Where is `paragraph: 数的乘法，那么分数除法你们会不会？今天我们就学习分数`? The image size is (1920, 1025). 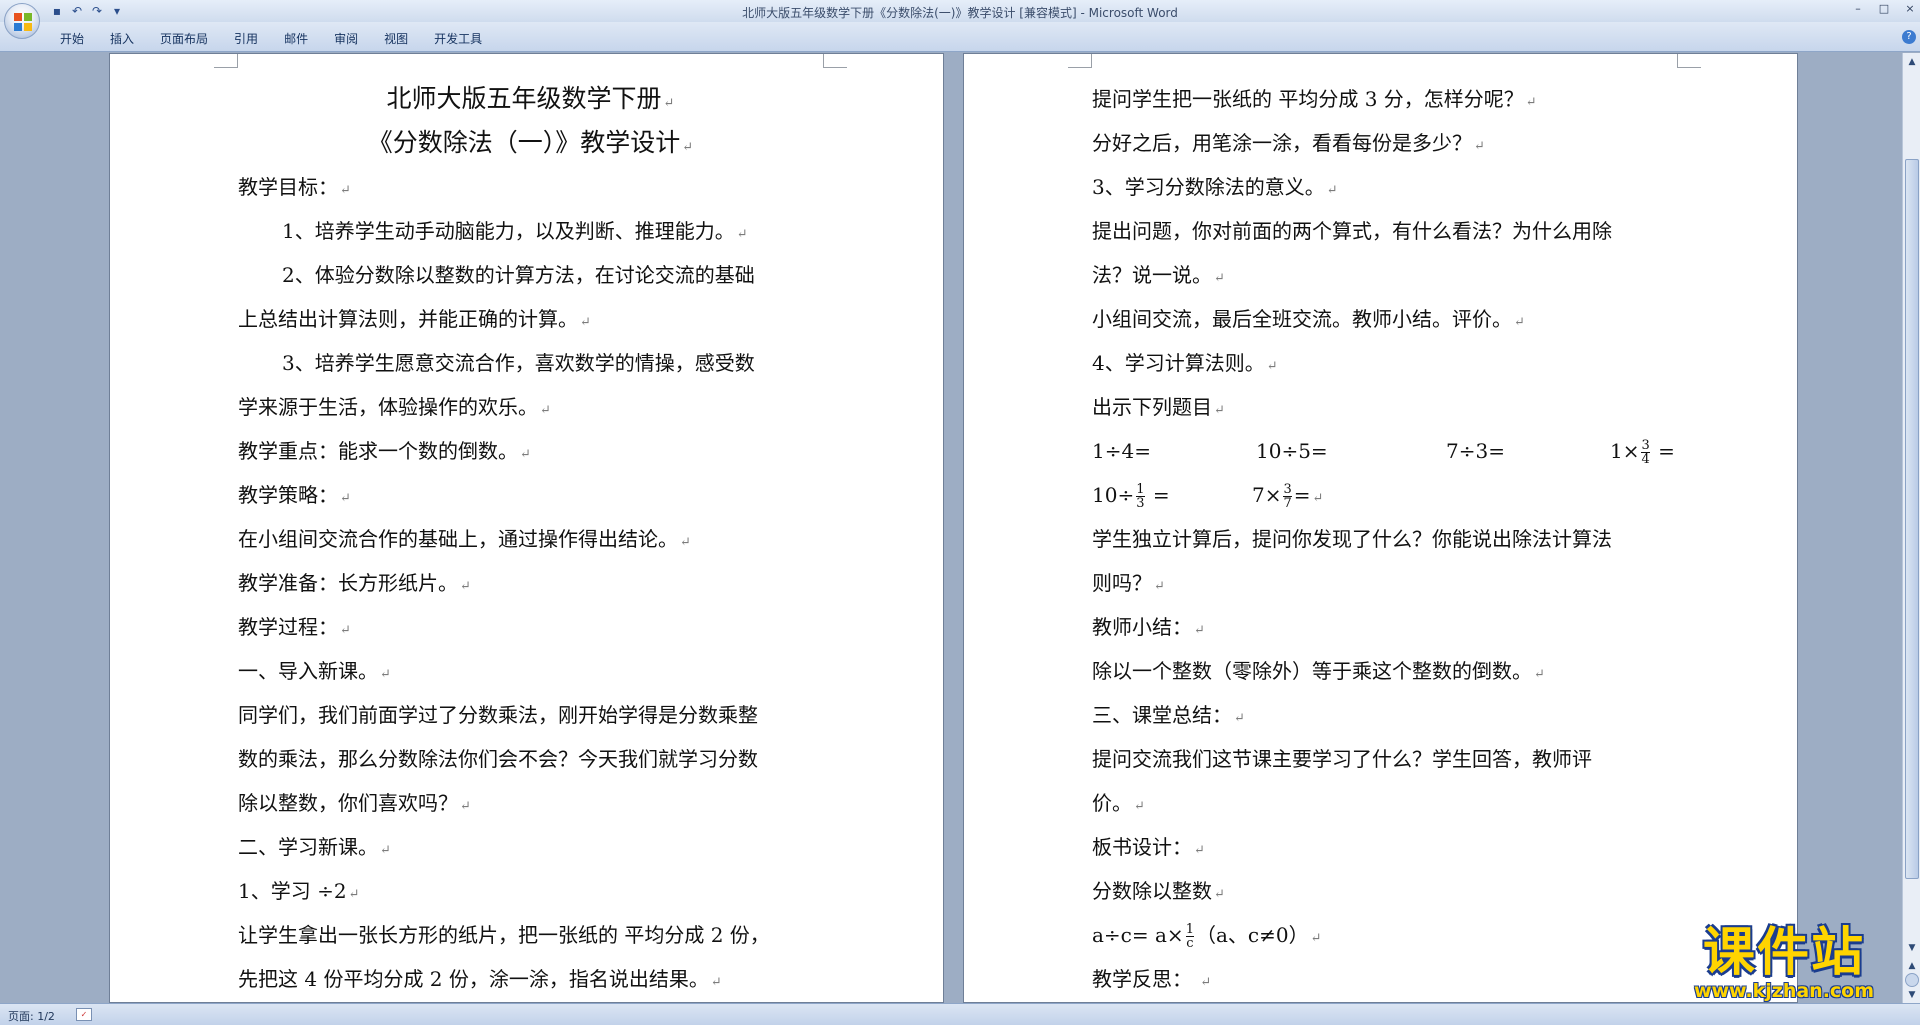
paragraph: 数的乘法，那么分数除法你们会不会？今天我们就学习分数 is located at coordinates (498, 759).